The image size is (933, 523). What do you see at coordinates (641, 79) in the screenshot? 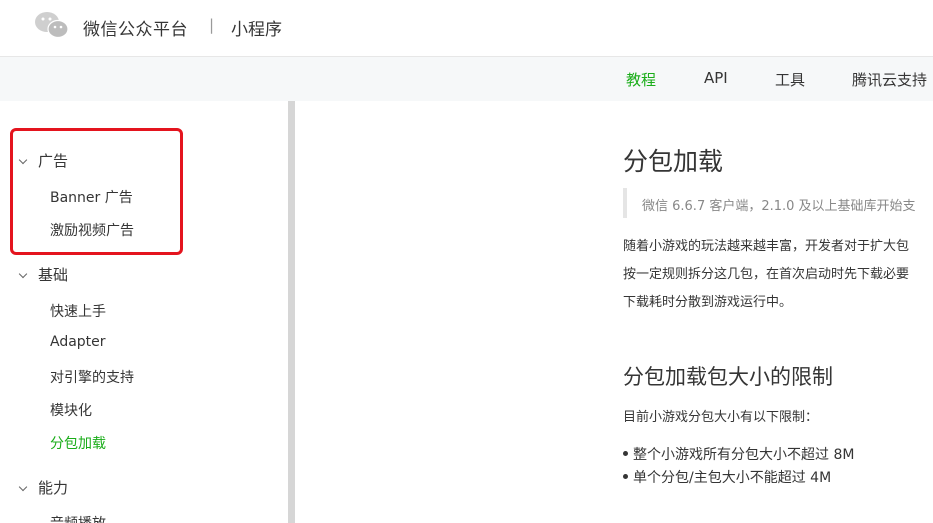
I see `nav-tab-tutorial: 教程` at bounding box center [641, 79].